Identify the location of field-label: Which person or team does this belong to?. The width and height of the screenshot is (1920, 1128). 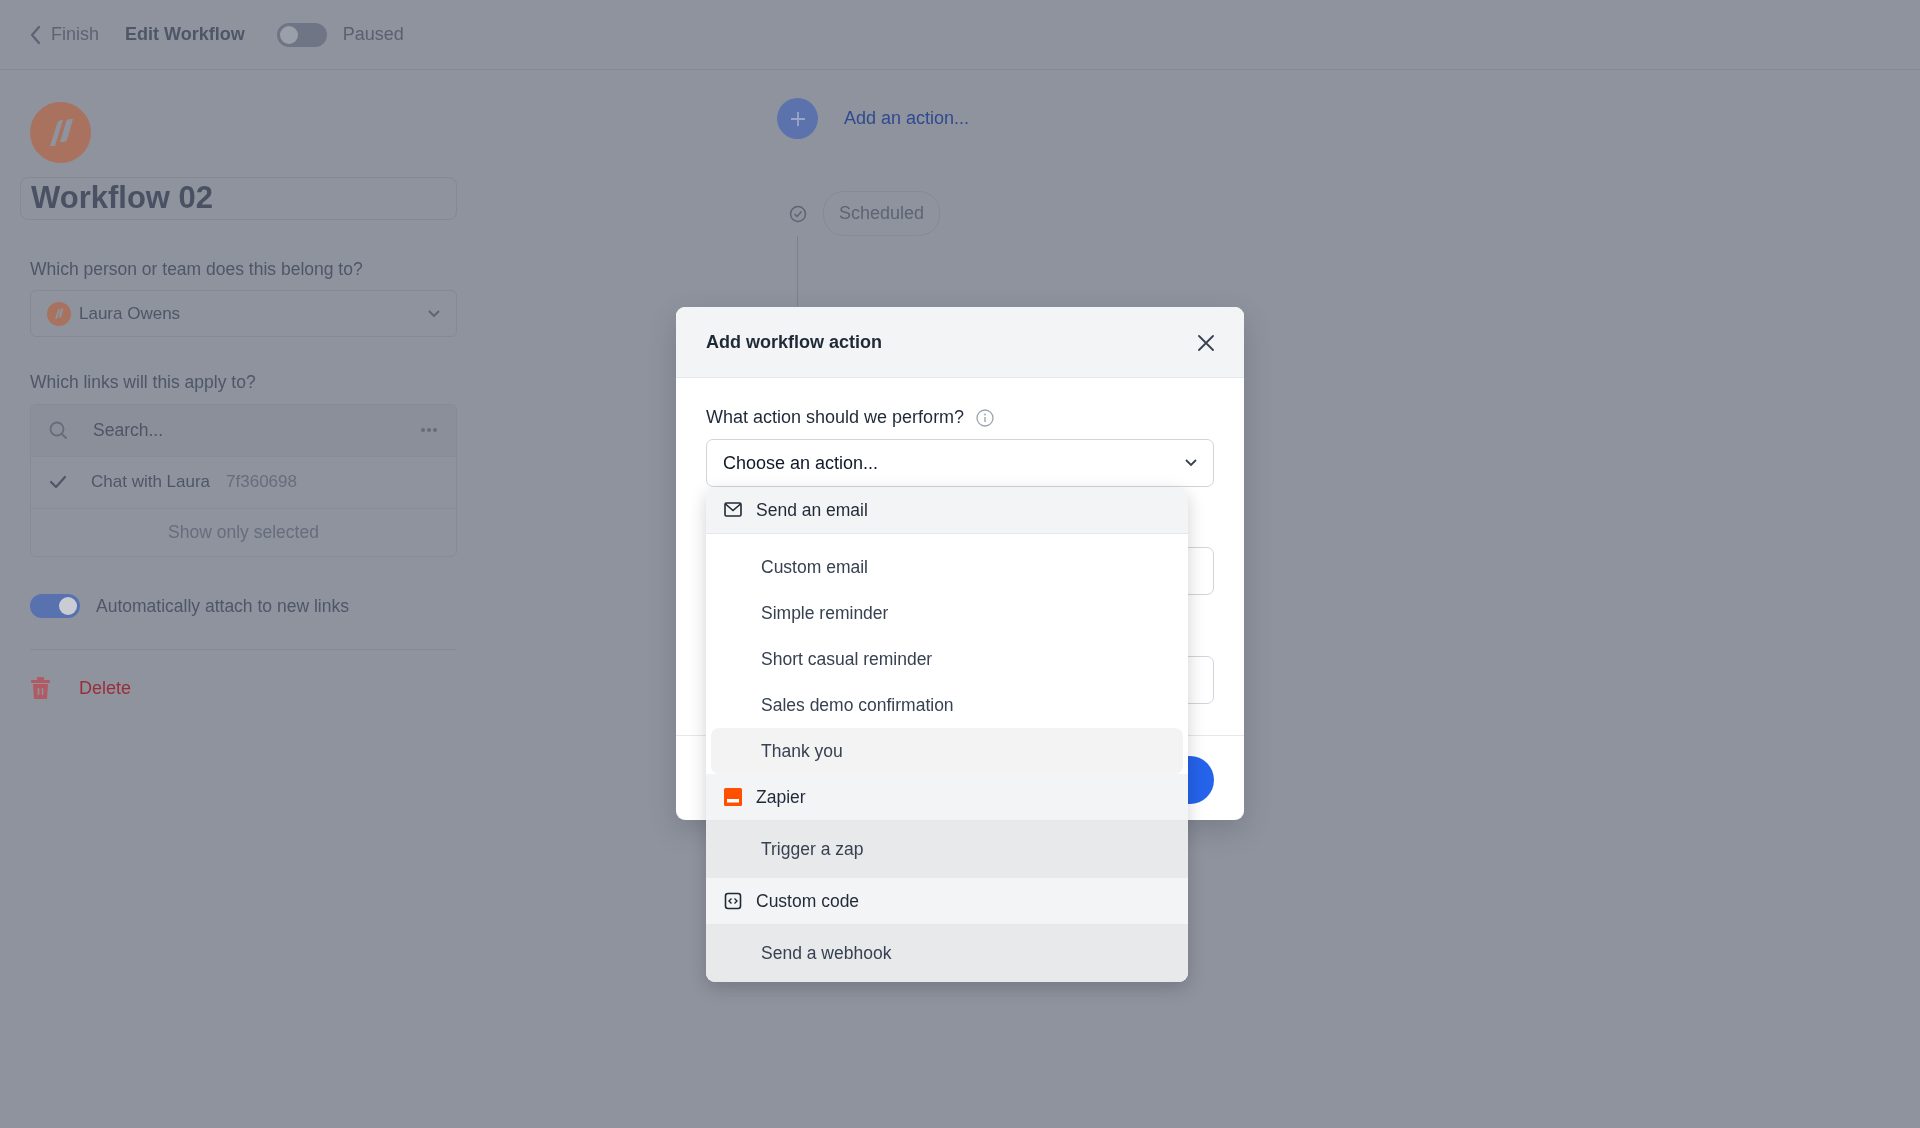
(197, 269).